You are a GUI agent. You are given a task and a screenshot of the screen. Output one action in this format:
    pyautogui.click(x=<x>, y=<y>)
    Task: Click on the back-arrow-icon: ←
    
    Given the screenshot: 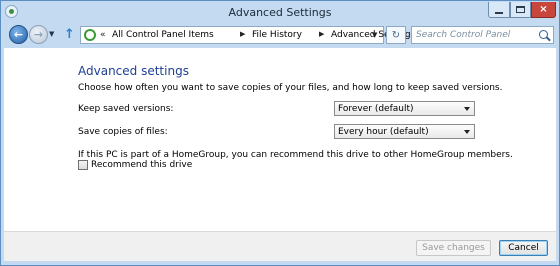 What is the action you would take?
    pyautogui.click(x=18, y=34)
    